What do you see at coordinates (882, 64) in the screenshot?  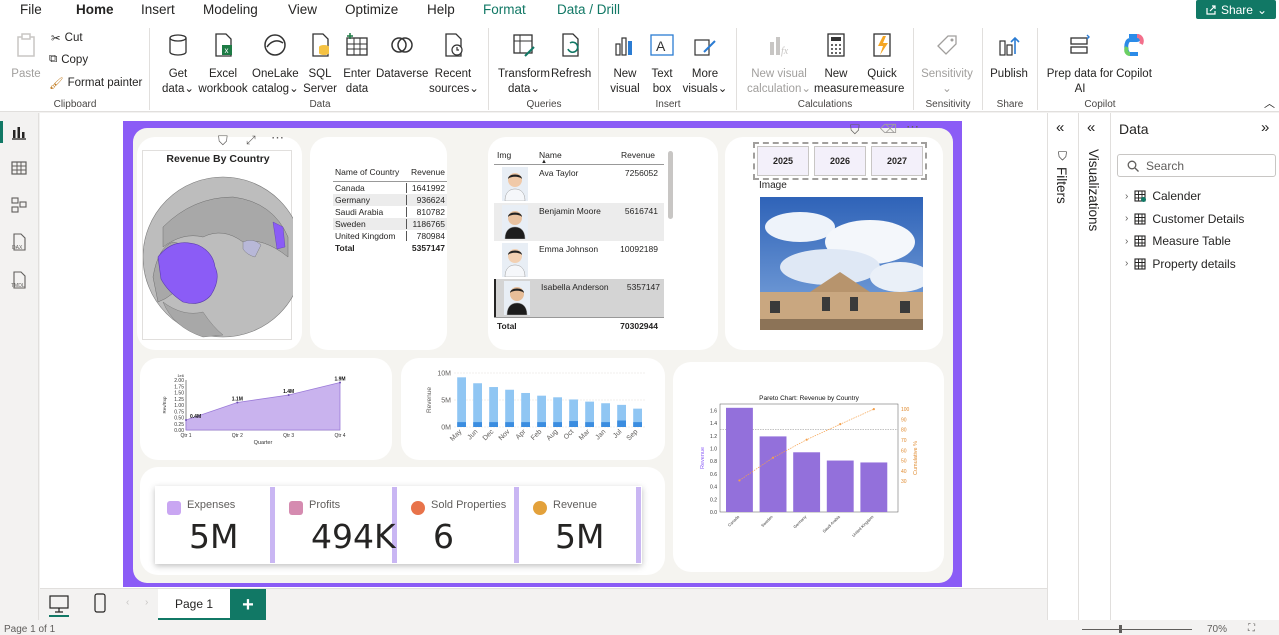 I see `quick-measure-button: Quick measure` at bounding box center [882, 64].